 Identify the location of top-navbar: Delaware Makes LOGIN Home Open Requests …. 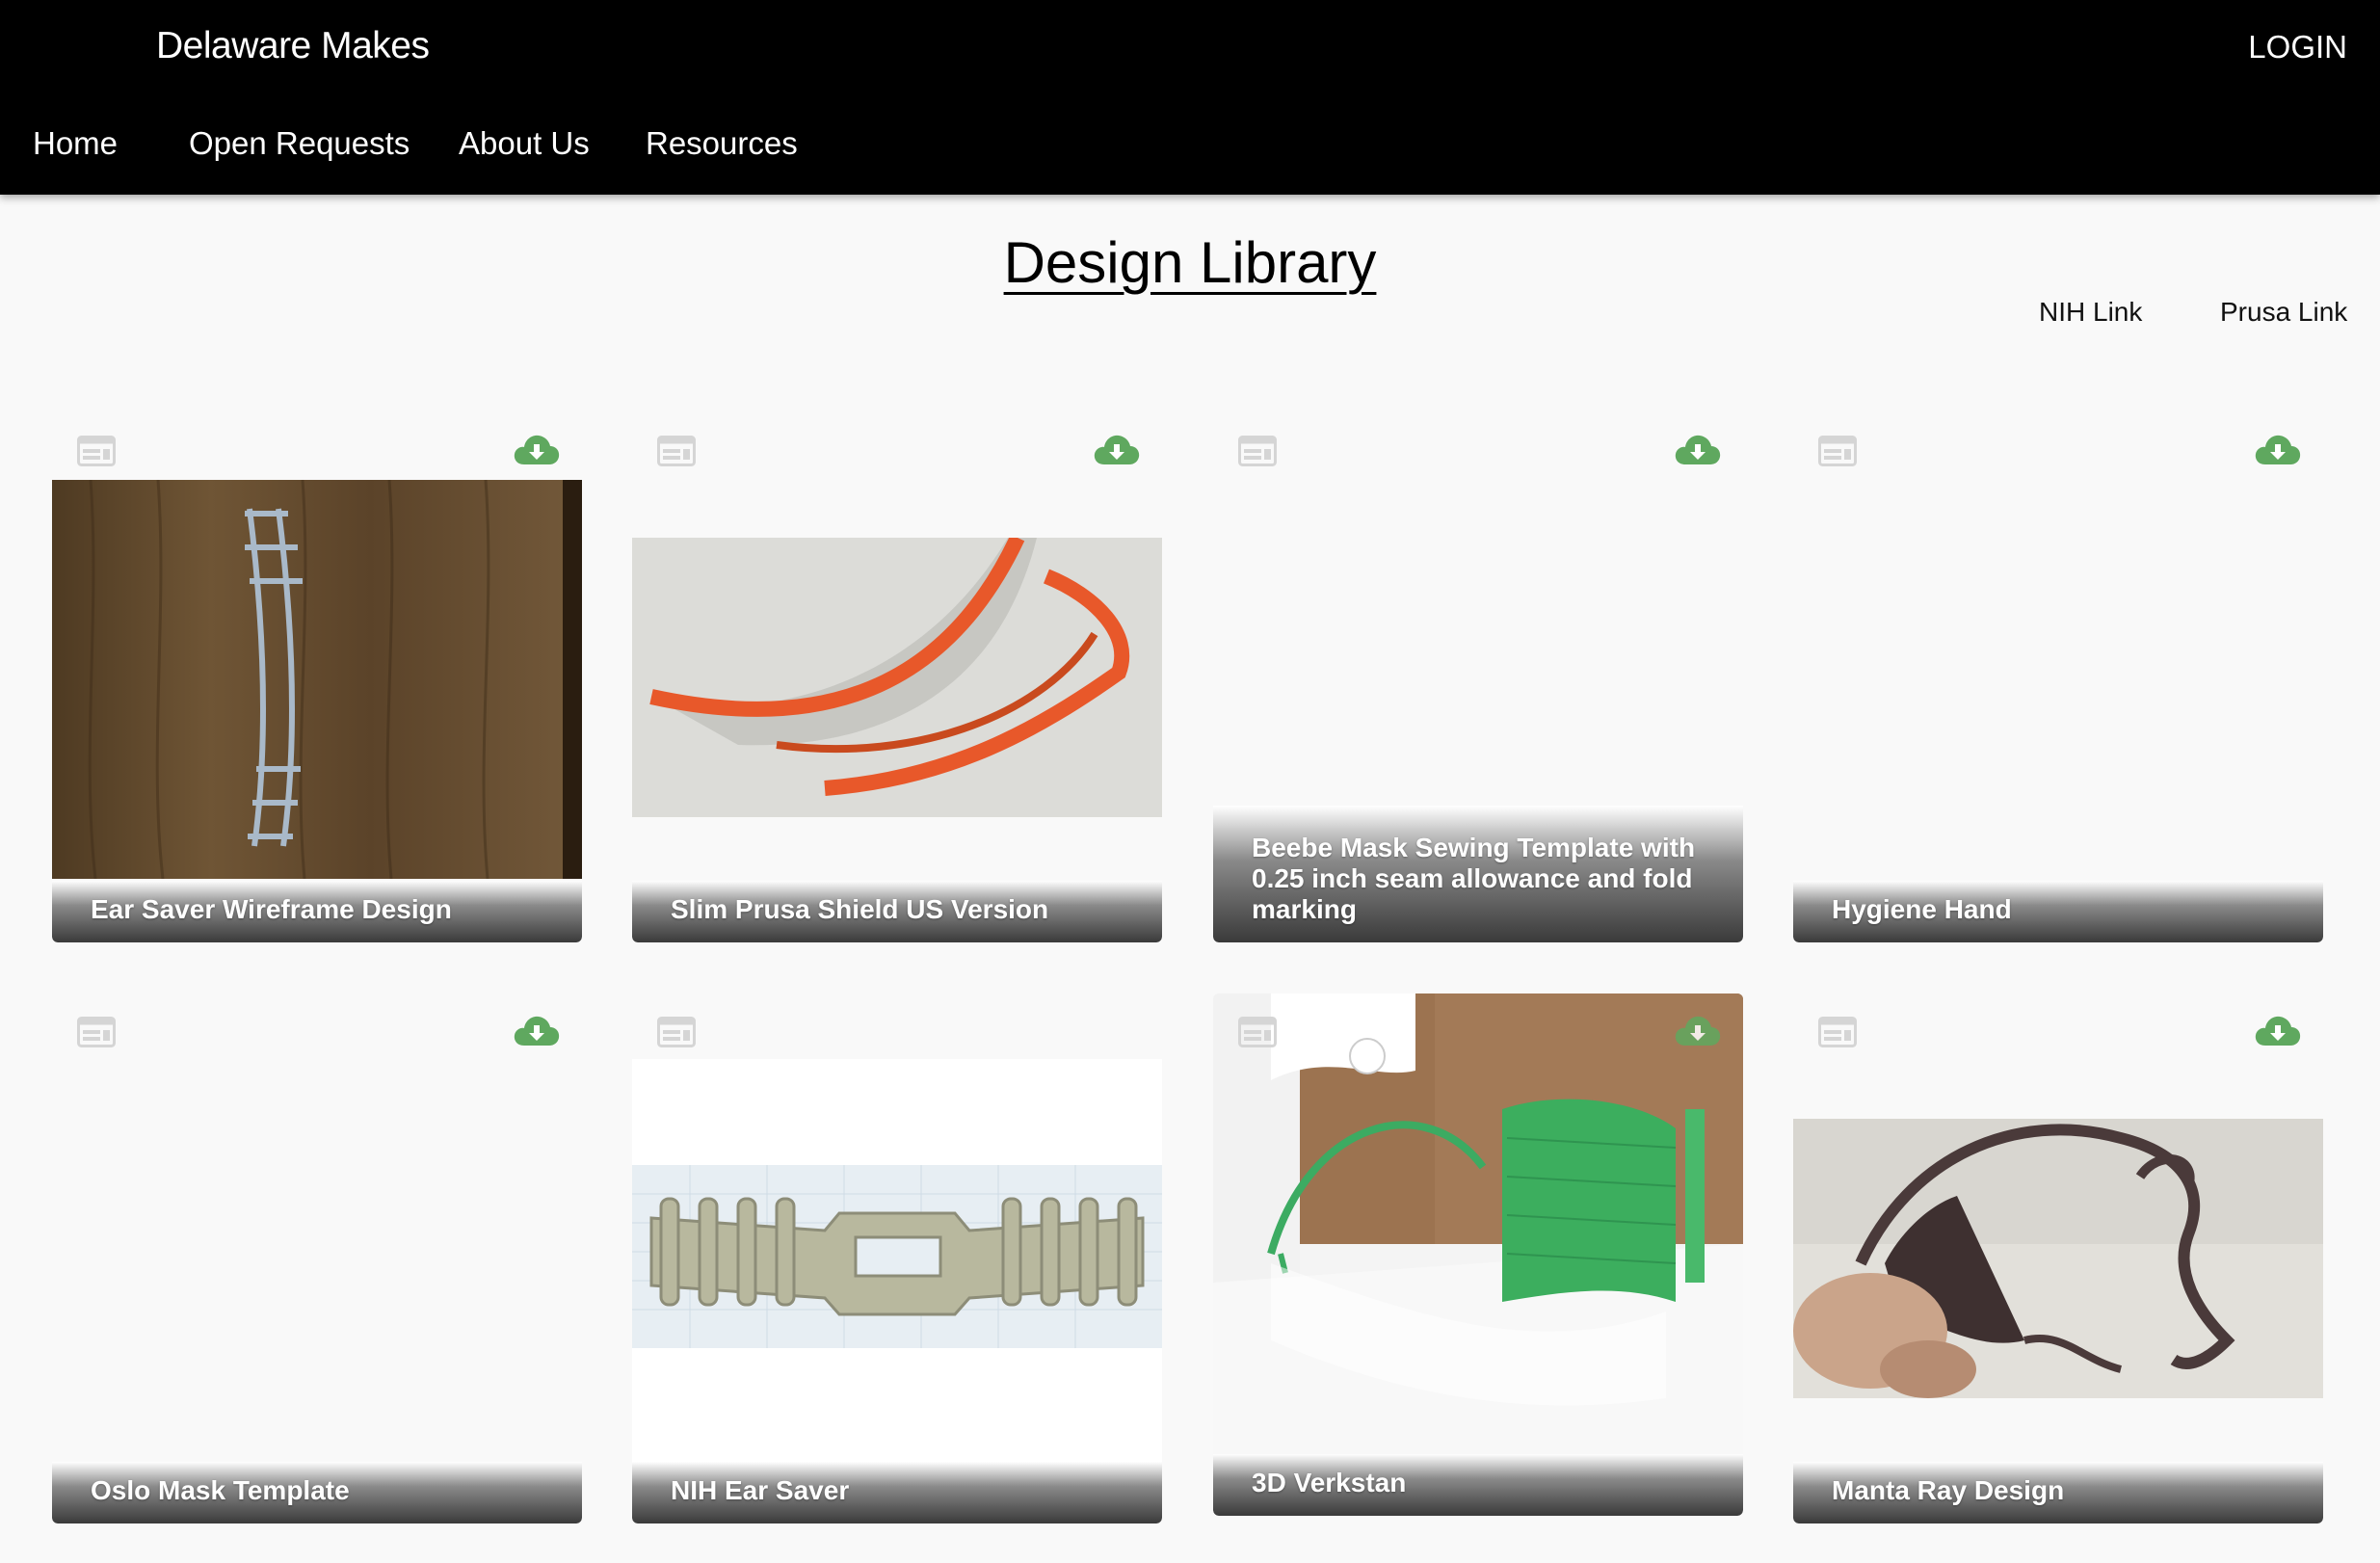
(1190, 97).